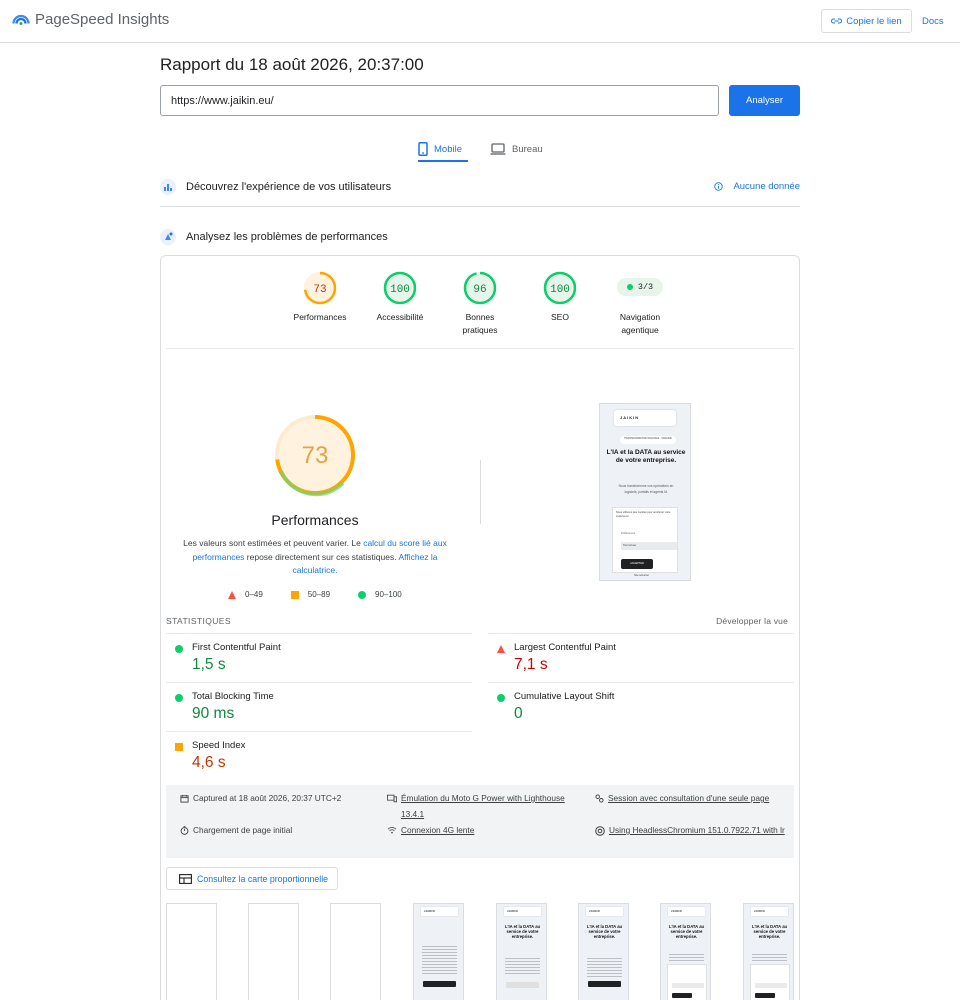 Image resolution: width=960 pixels, height=1000 pixels. Describe the element at coordinates (438, 830) in the screenshot. I see `run-network-text: Connexion 4G lente` at that location.